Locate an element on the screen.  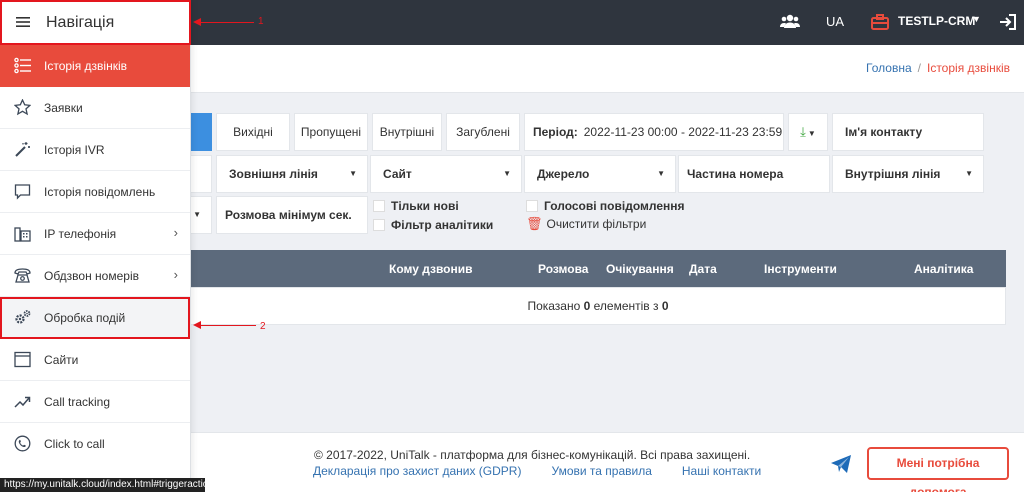
site-label: Сайт is located at coordinates (397, 174).